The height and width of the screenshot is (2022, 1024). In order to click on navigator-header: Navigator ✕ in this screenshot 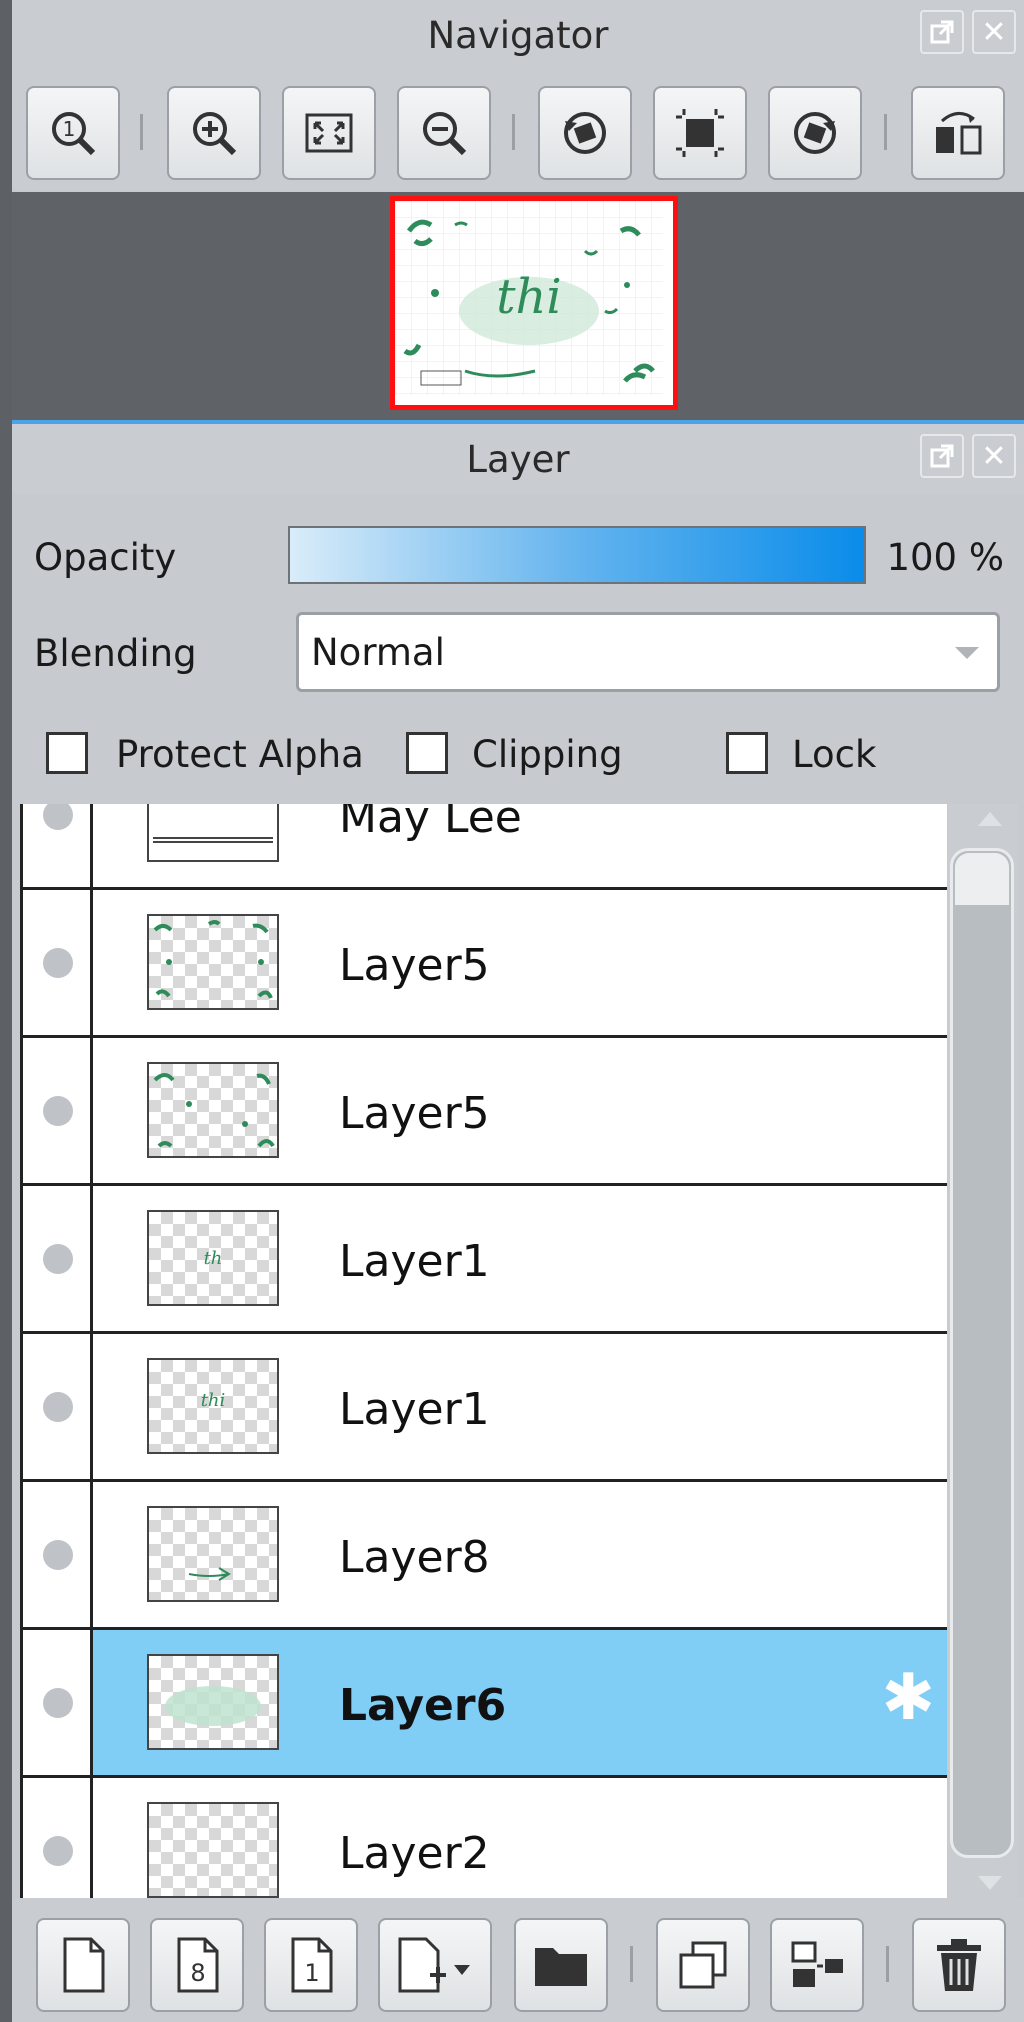, I will do `click(518, 35)`.